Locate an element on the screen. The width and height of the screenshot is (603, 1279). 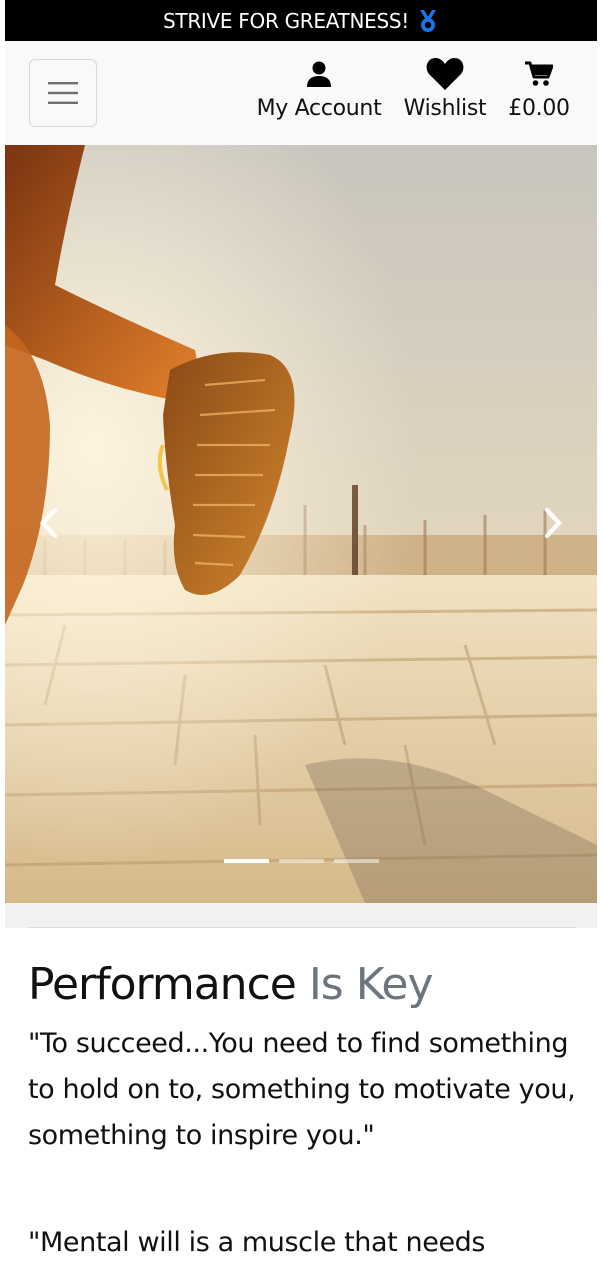
banner-text: STRIVE FOR GREATNESS! is located at coordinates (286, 20).